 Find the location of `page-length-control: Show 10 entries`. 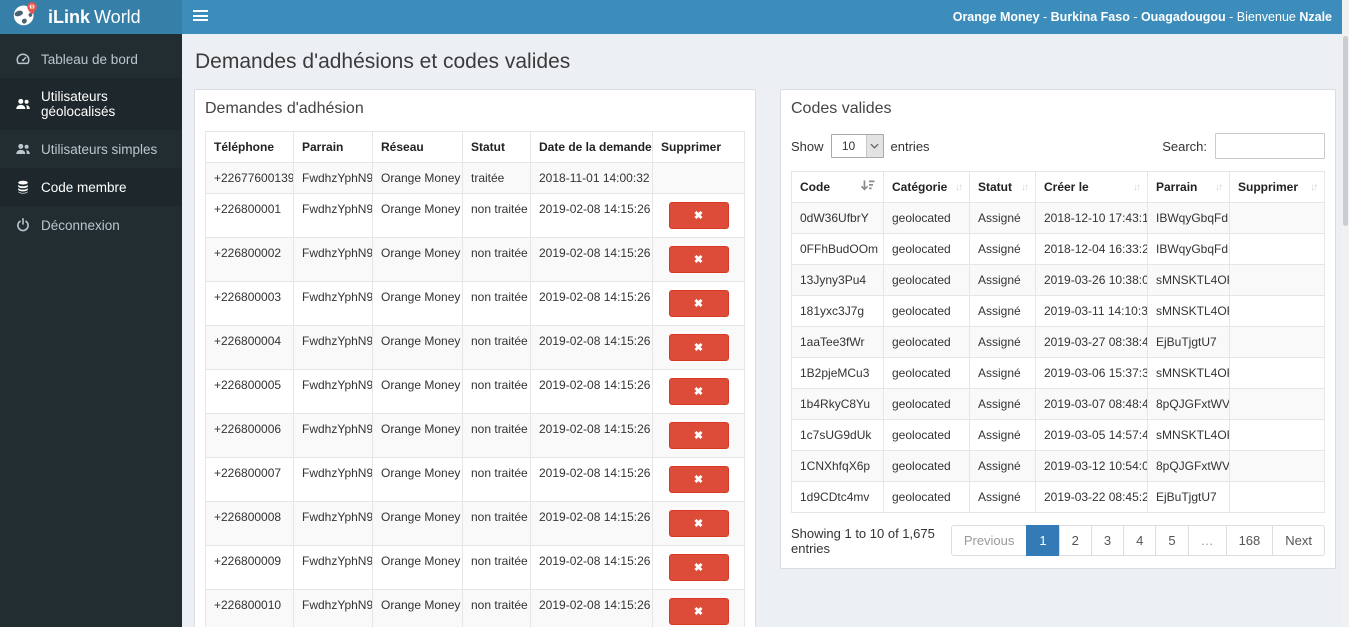

page-length-control: Show 10 entries is located at coordinates (860, 146).